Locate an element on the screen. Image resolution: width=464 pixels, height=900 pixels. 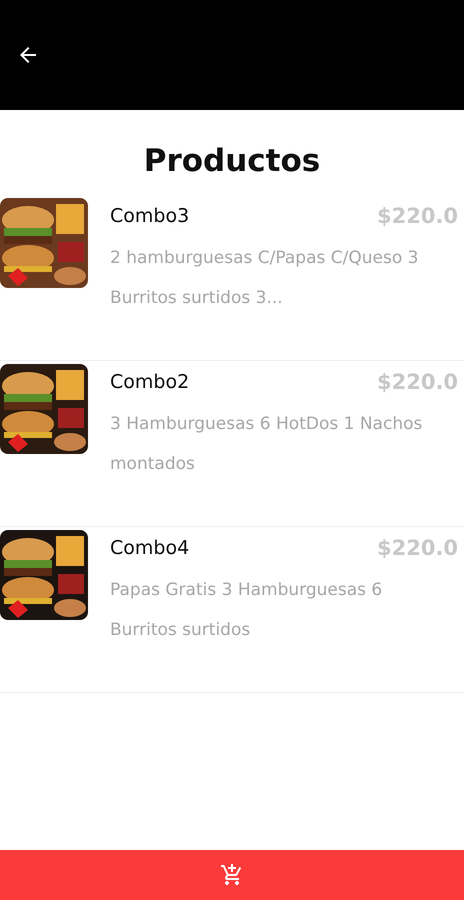
product-name: Combo4 is located at coordinates (150, 548).